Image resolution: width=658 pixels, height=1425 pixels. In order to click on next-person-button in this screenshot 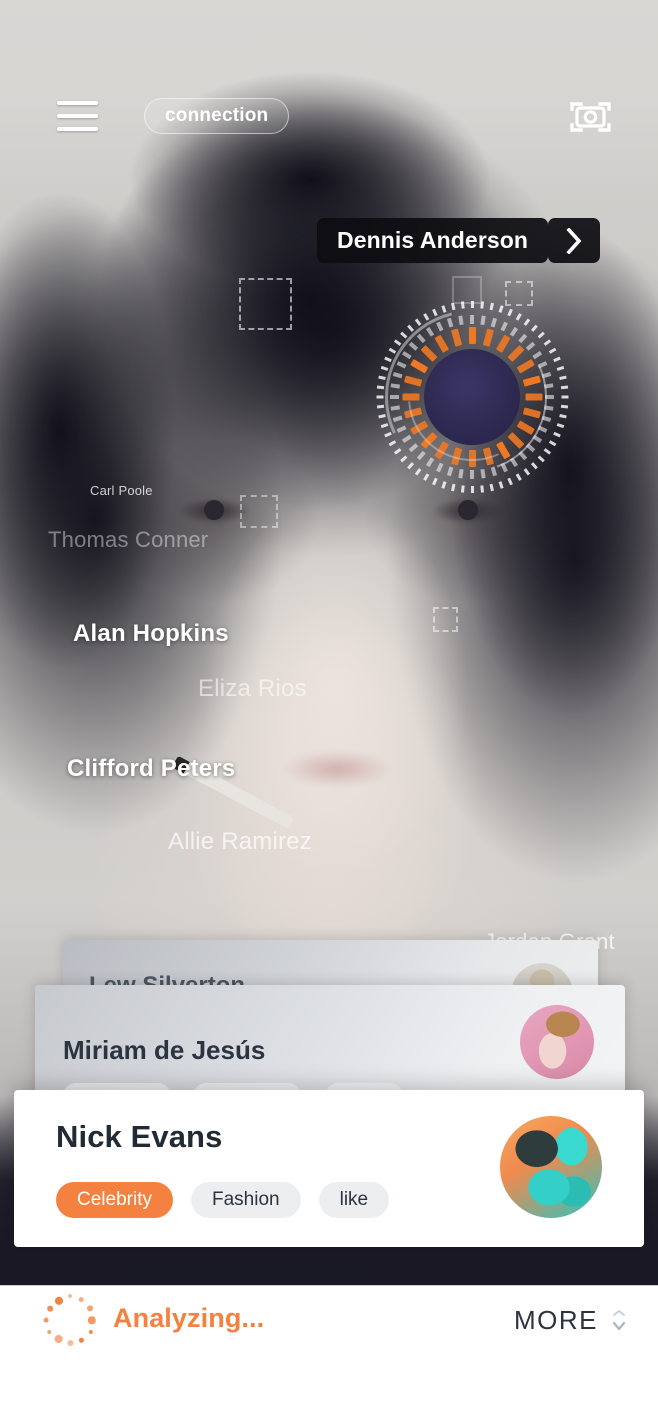, I will do `click(574, 240)`.